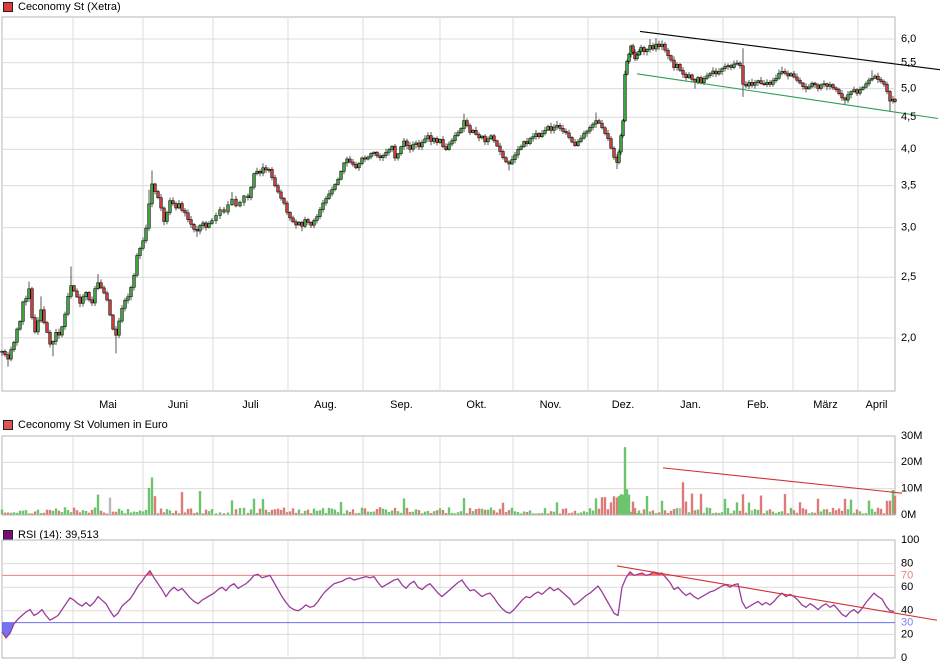  I want to click on volume-downtrend, so click(782, 480).